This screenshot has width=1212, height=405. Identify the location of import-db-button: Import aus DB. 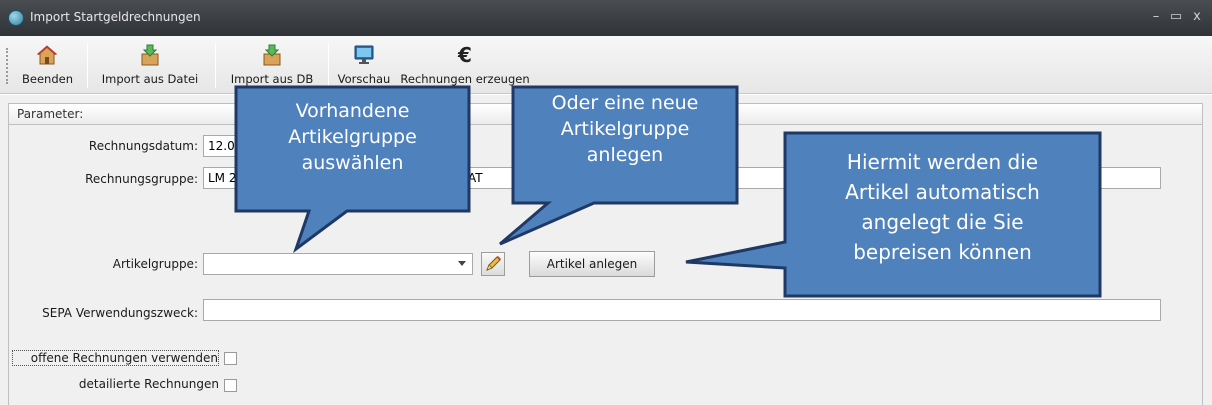
(272, 65).